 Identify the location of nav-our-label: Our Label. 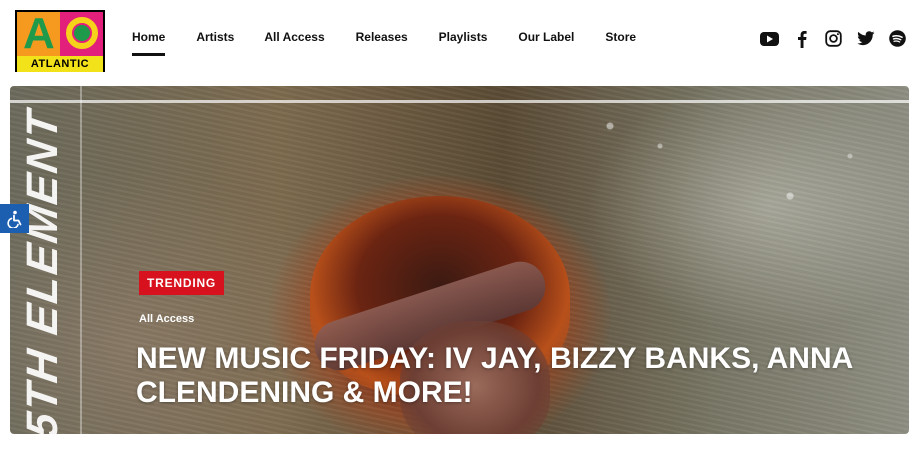
(546, 39).